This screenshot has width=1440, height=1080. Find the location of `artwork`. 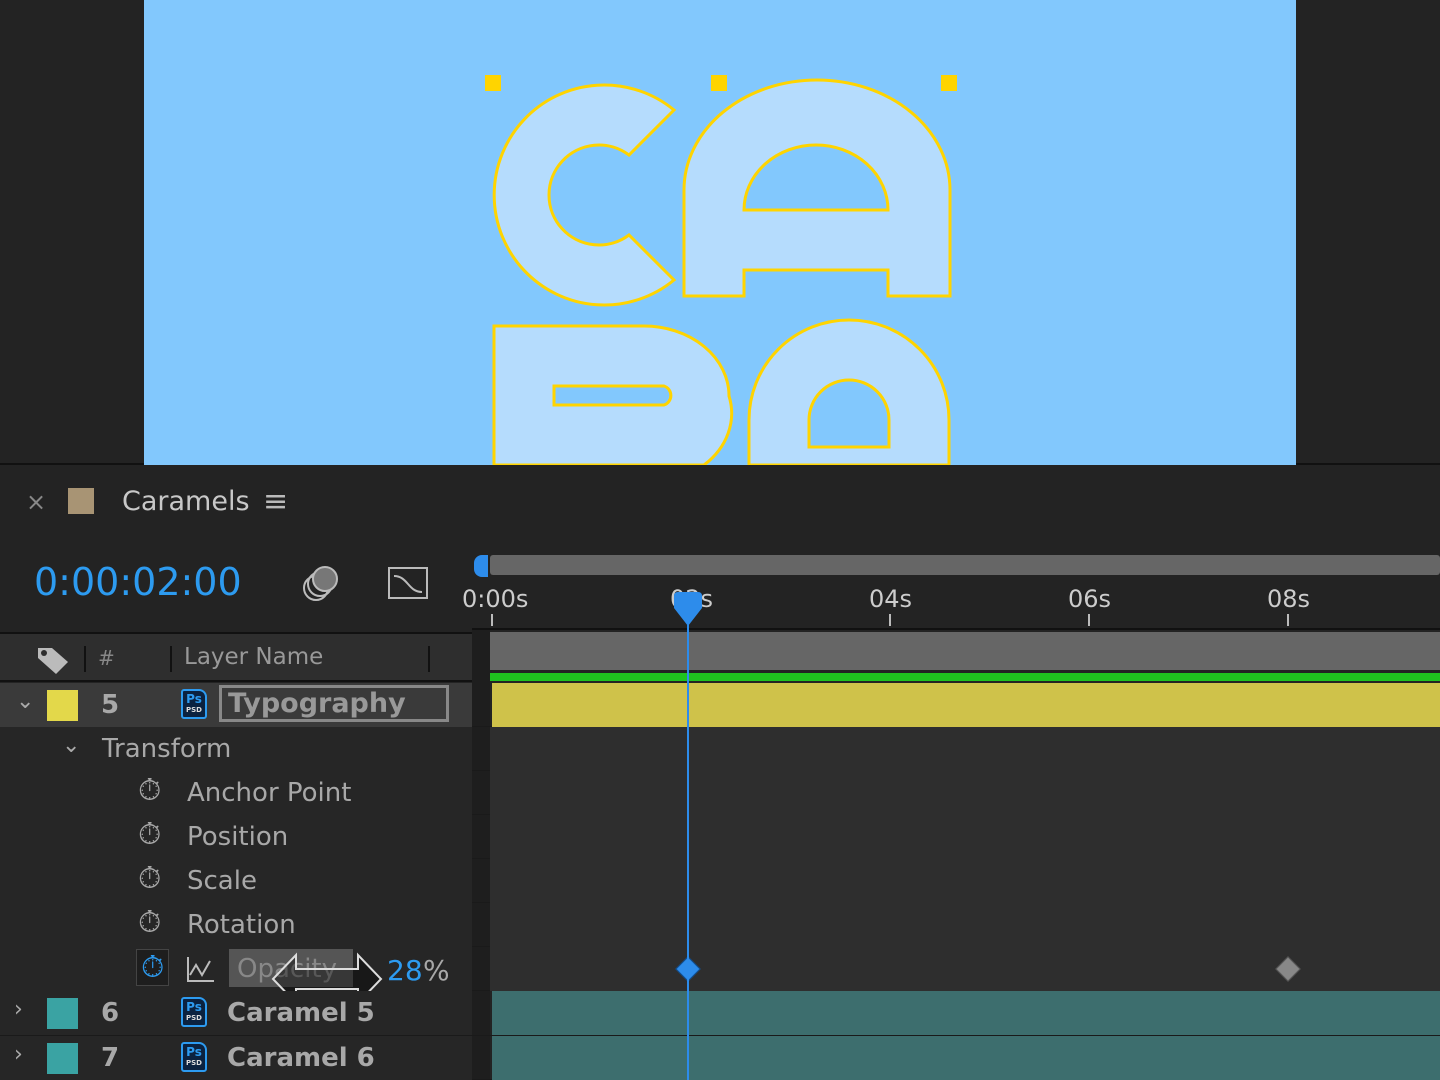

artwork is located at coordinates (721, 270).